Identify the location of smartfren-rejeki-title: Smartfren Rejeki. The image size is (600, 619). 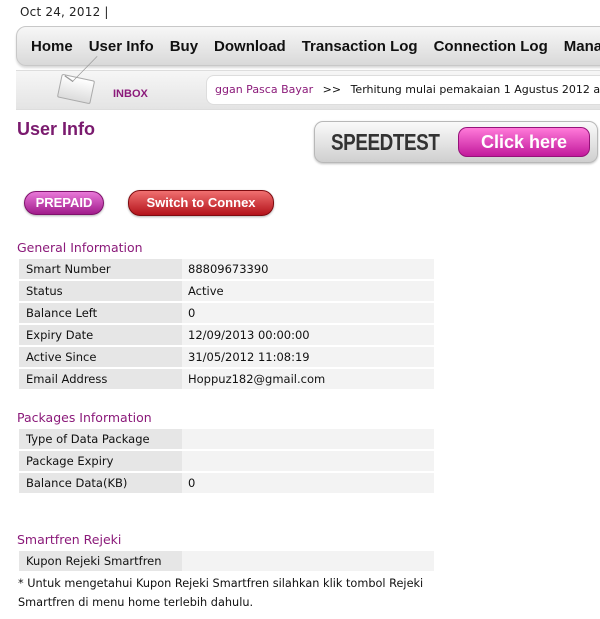
(69, 539).